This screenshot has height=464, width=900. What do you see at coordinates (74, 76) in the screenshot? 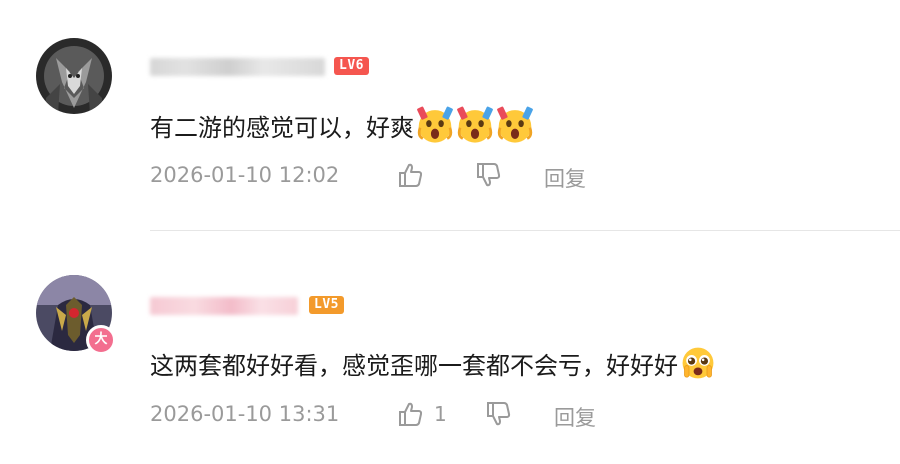
I see `avatar` at bounding box center [74, 76].